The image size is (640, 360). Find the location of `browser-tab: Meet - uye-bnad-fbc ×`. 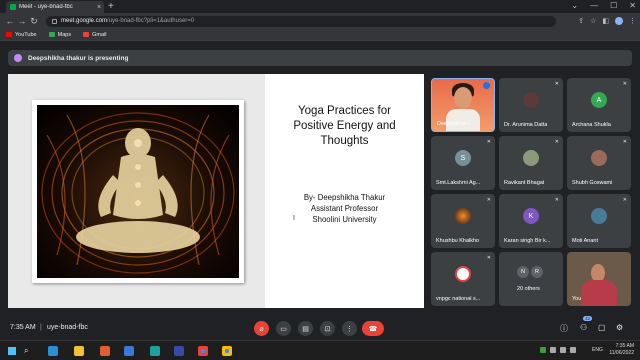

browser-tab: Meet - uye-bnad-fbc × is located at coordinates (55, 7).